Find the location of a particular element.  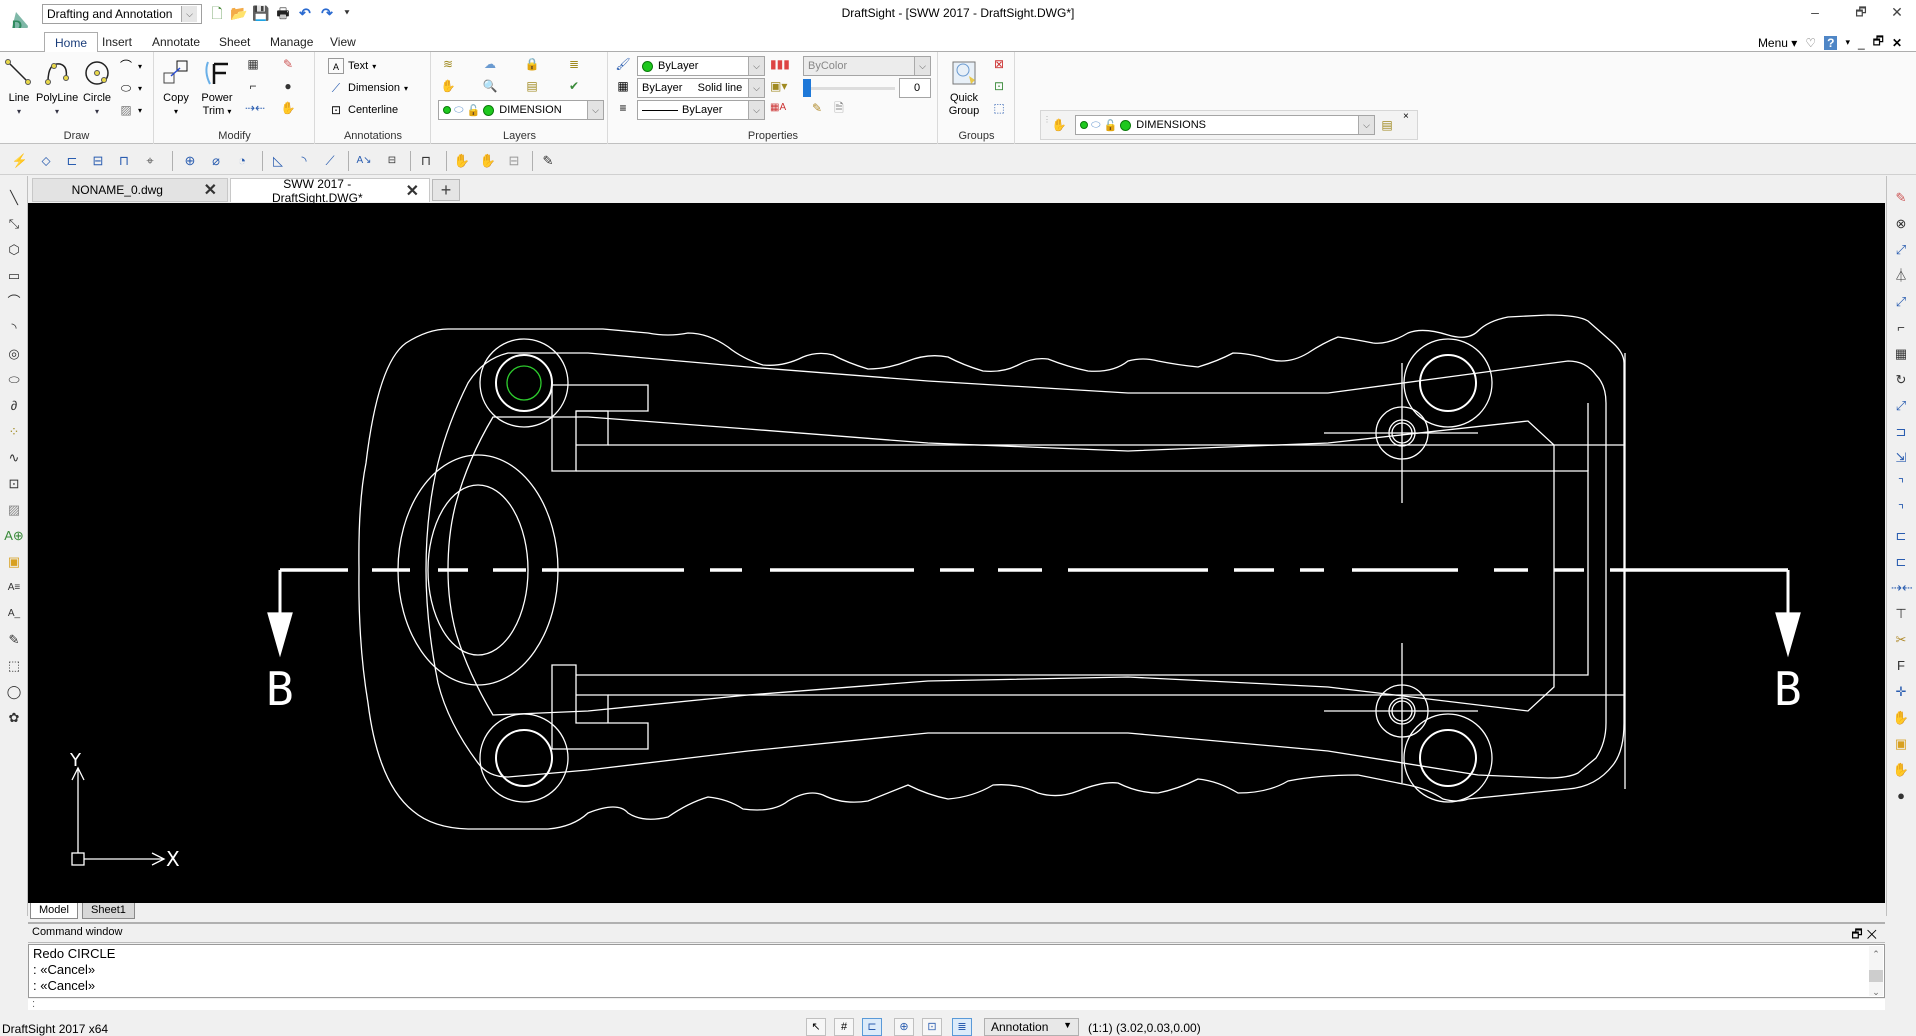

scroll-thumb is located at coordinates (1876, 976).